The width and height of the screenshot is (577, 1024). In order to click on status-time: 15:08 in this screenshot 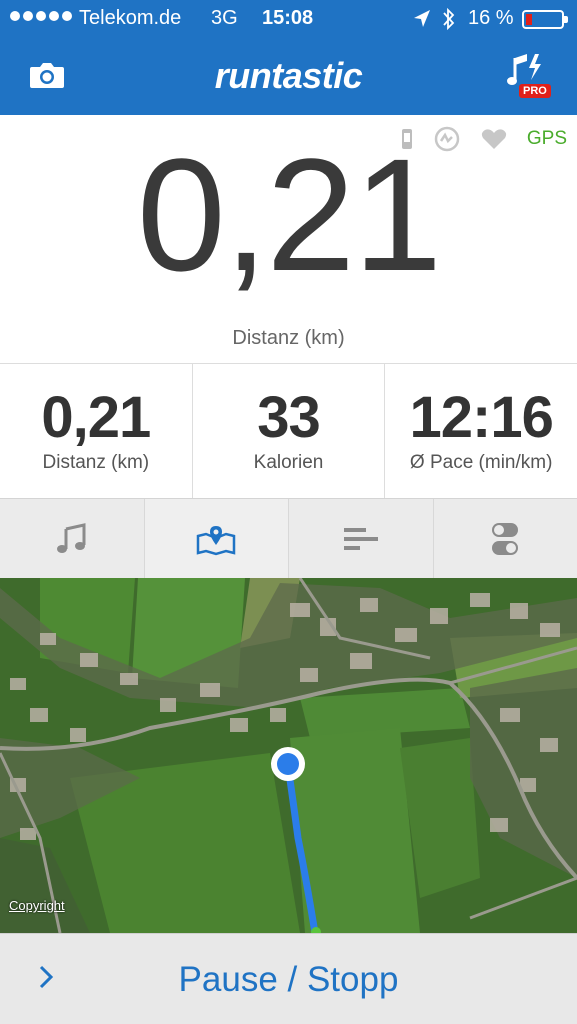, I will do `click(288, 18)`.